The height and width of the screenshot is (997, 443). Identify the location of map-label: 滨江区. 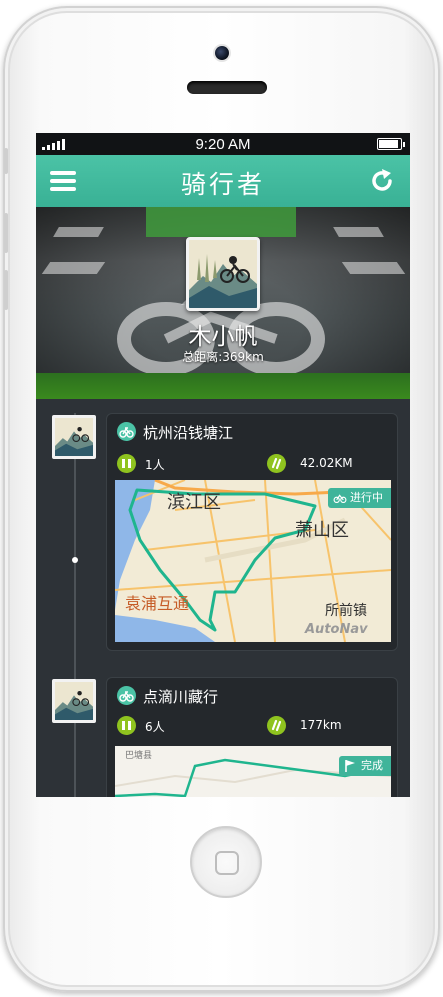
(194, 502).